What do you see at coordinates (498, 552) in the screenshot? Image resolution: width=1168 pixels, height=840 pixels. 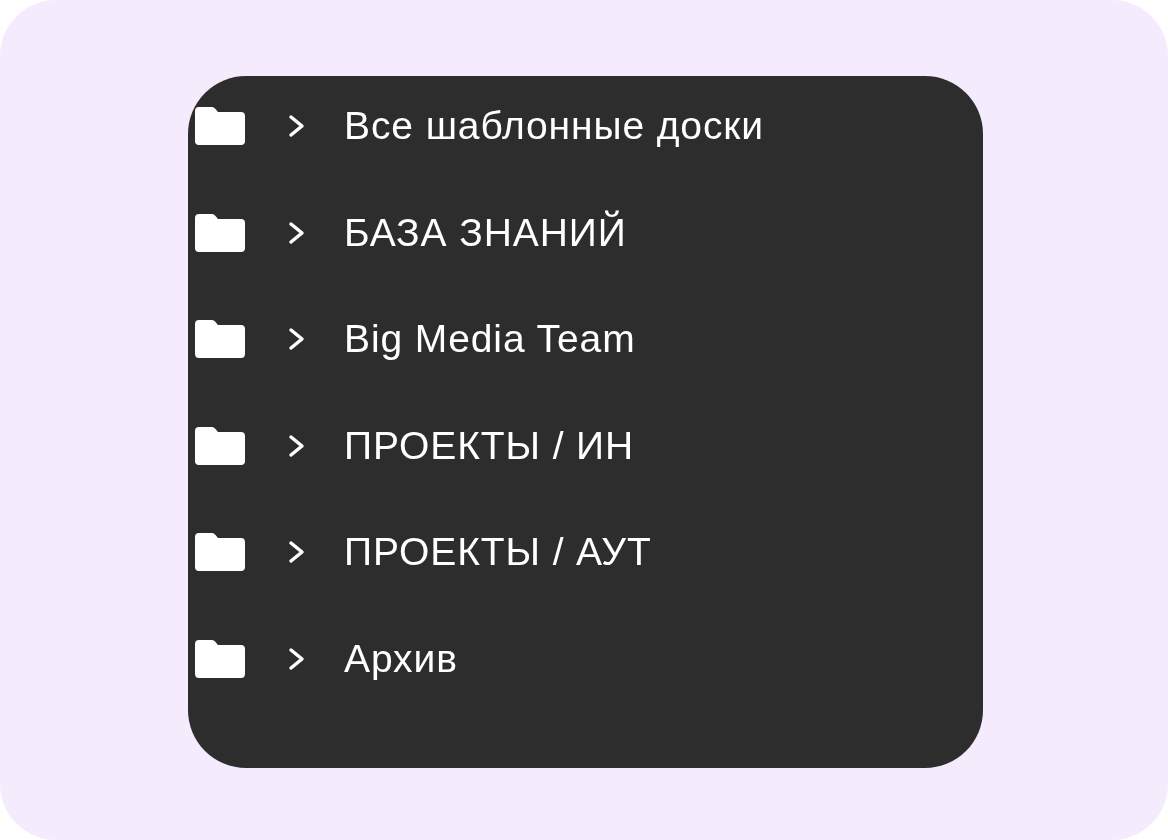 I see `folder-name: ПРОЕКТЫ / АУТ` at bounding box center [498, 552].